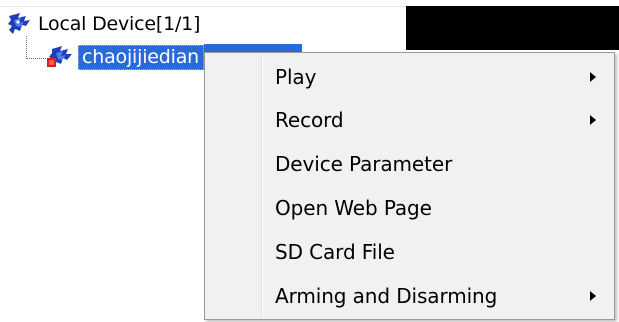 The width and height of the screenshot is (619, 322). Describe the element at coordinates (364, 164) in the screenshot. I see `menu-item-label: Device Parameter` at that location.